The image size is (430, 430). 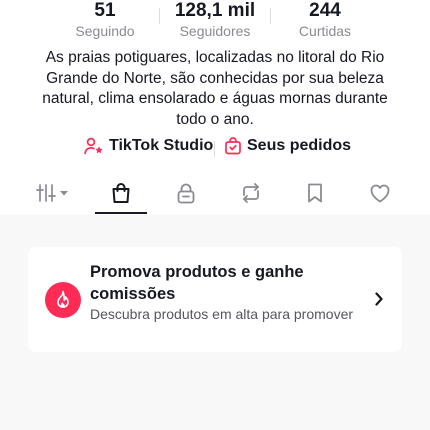 What do you see at coordinates (105, 31) in the screenshot?
I see `stat-following-label: Seguindo` at bounding box center [105, 31].